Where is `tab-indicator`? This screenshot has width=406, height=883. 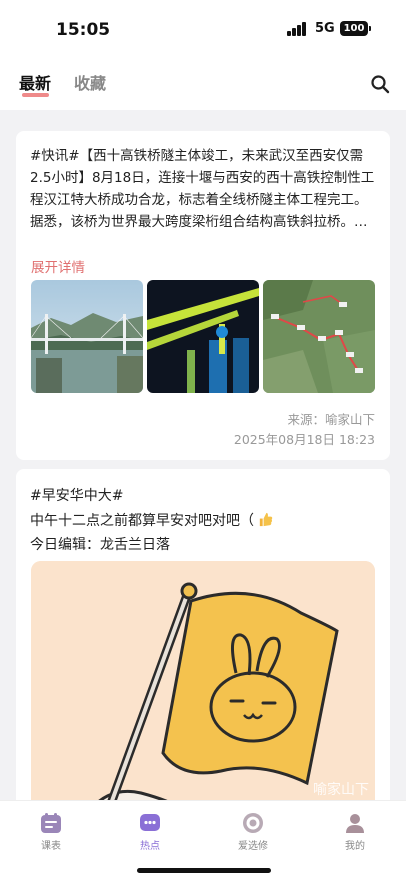 tab-indicator is located at coordinates (35, 95).